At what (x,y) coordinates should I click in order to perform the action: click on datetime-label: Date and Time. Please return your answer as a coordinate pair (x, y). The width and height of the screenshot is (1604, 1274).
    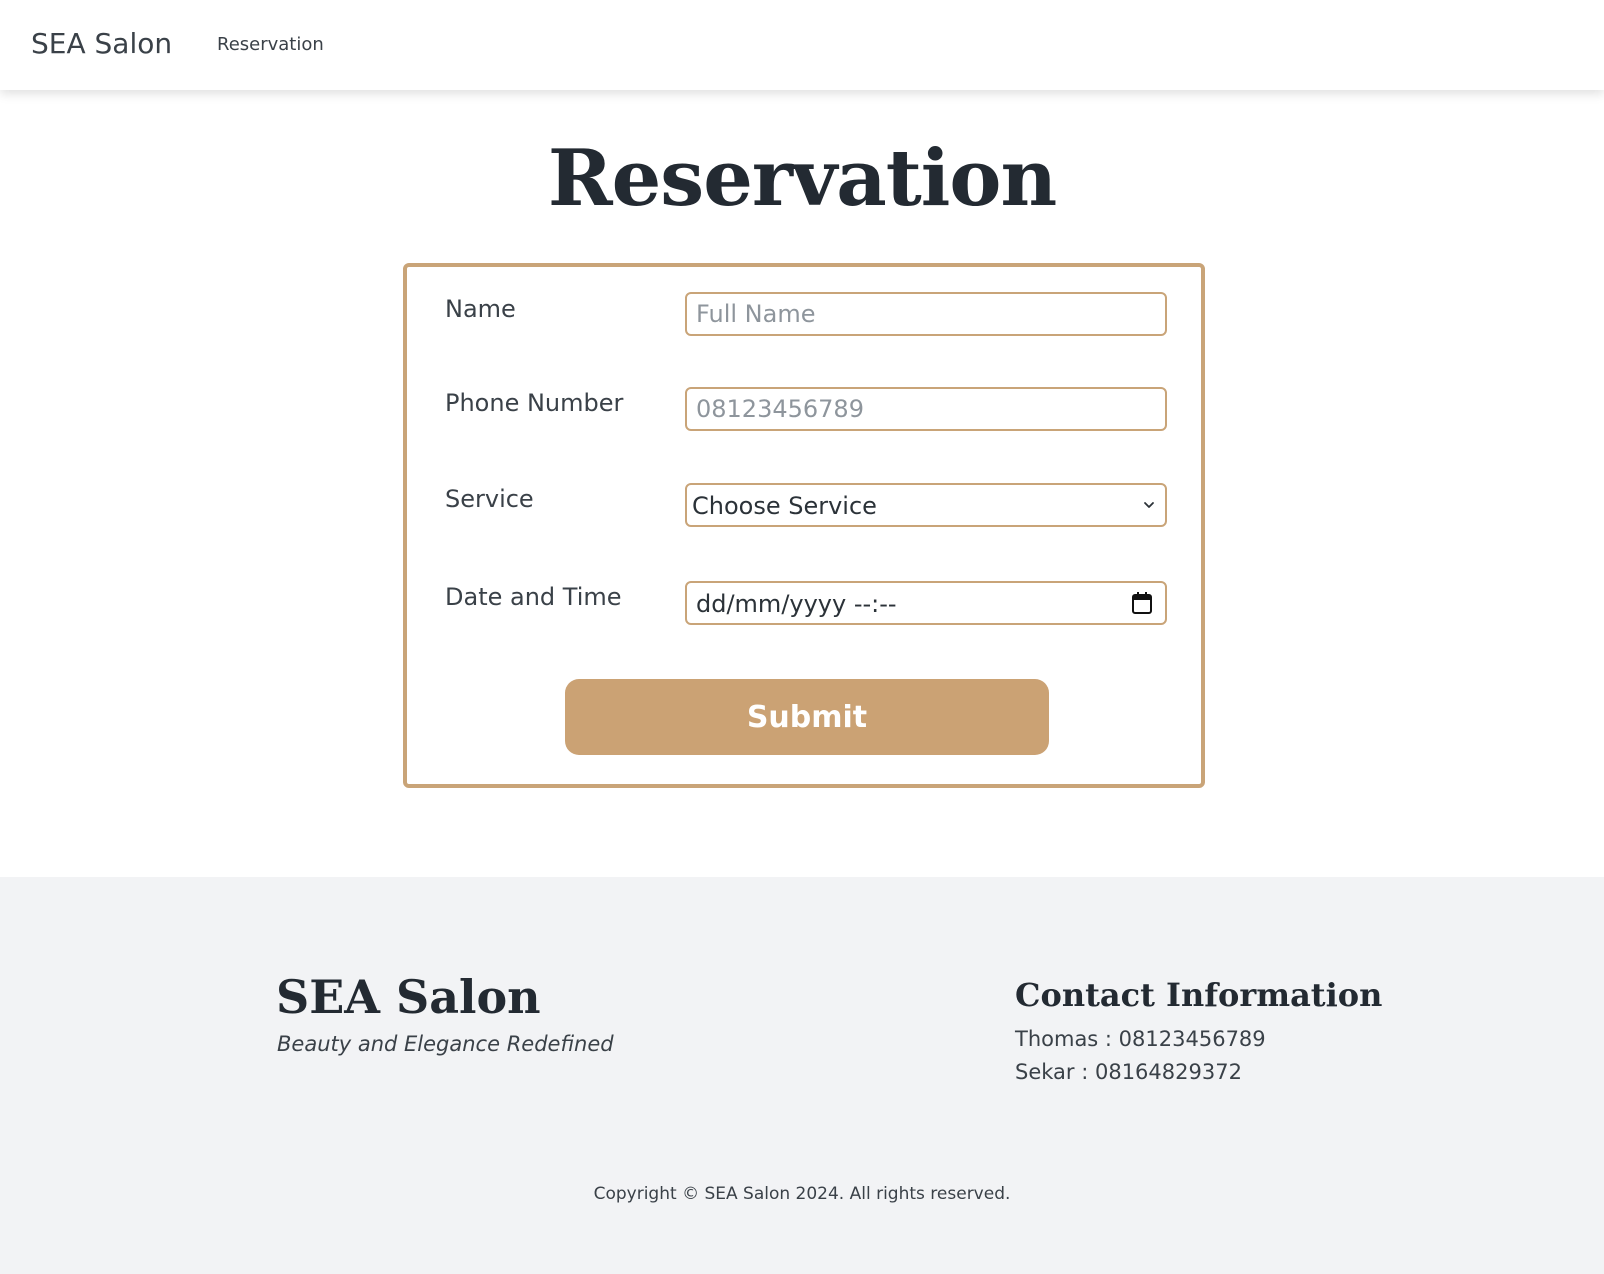
    Looking at the image, I should click on (533, 597).